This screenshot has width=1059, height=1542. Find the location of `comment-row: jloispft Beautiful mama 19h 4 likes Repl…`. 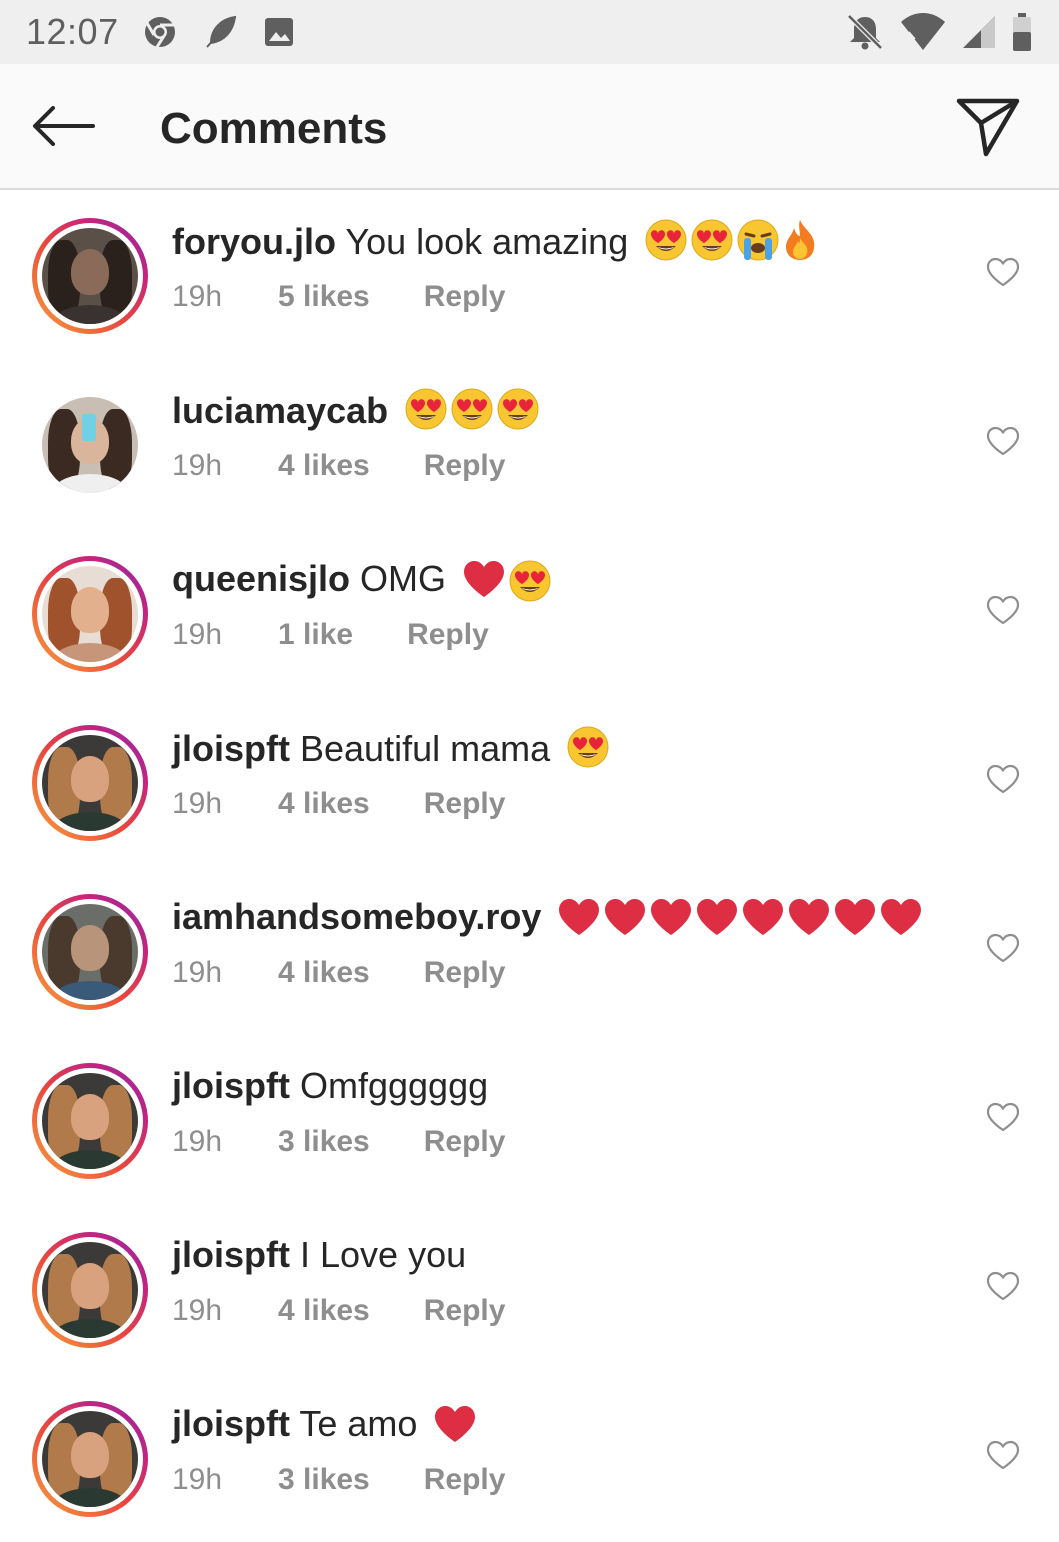

comment-row: jloispft Beautiful mama 19h 4 likes Repl… is located at coordinates (529, 781).